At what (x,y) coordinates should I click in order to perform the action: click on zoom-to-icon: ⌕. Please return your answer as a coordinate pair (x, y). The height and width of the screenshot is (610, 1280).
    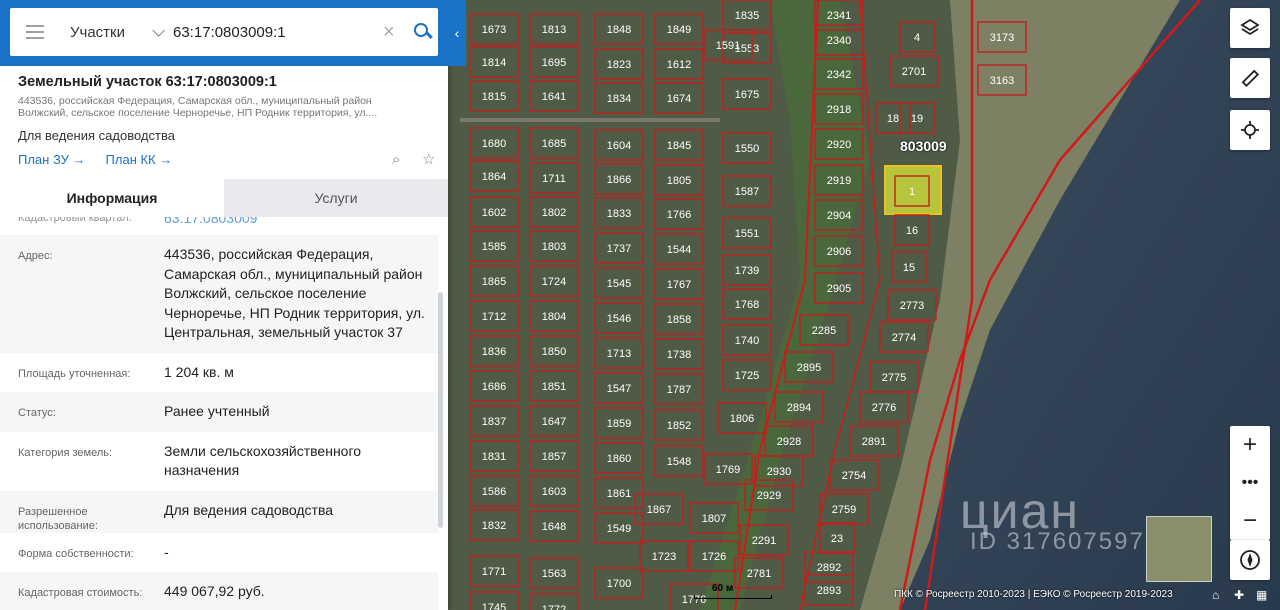
    Looking at the image, I should click on (400, 160).